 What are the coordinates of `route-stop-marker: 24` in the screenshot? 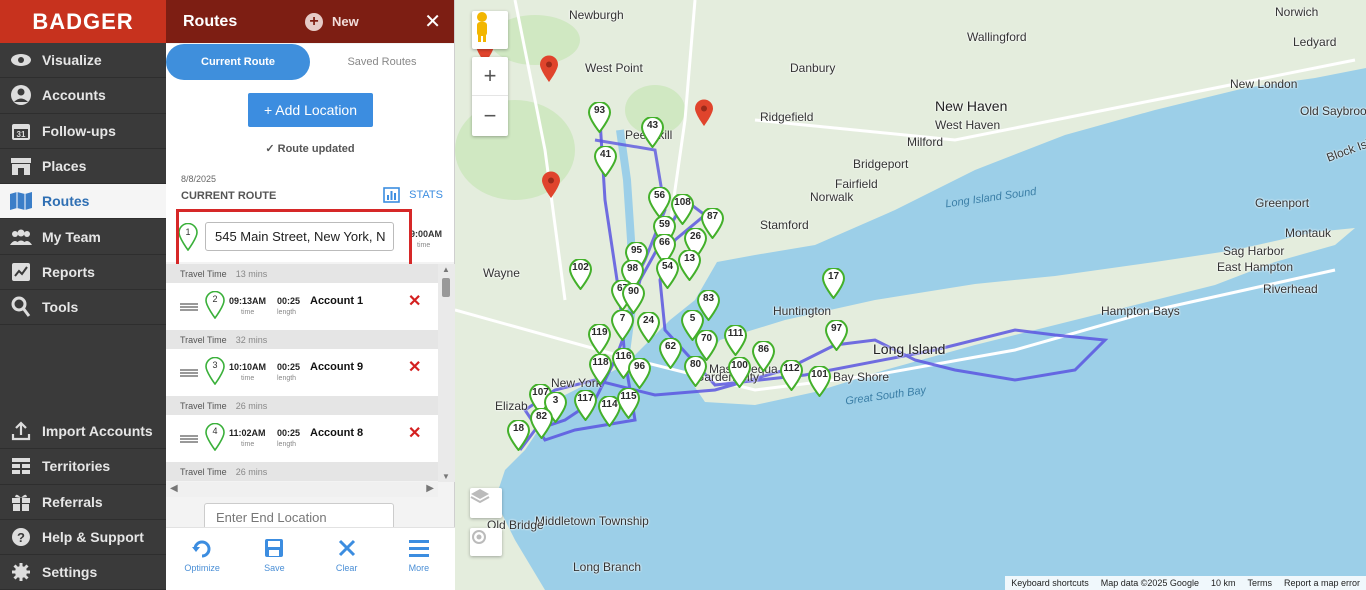 It's located at (648, 327).